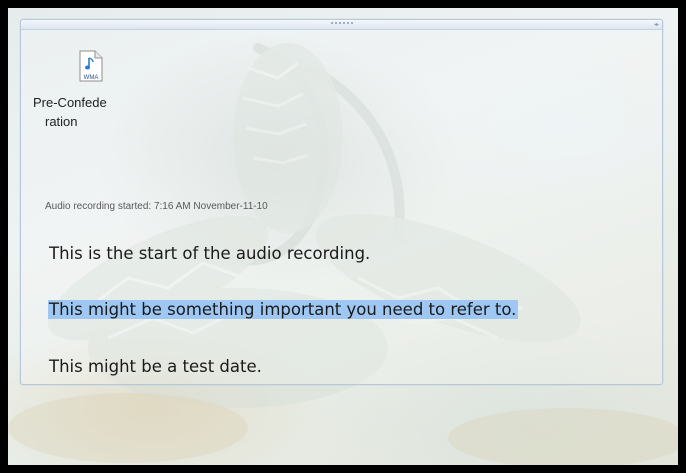 The image size is (686, 473). Describe the element at coordinates (70, 112) in the screenshot. I see `attachment-file-name: Pre-Confede ration` at that location.